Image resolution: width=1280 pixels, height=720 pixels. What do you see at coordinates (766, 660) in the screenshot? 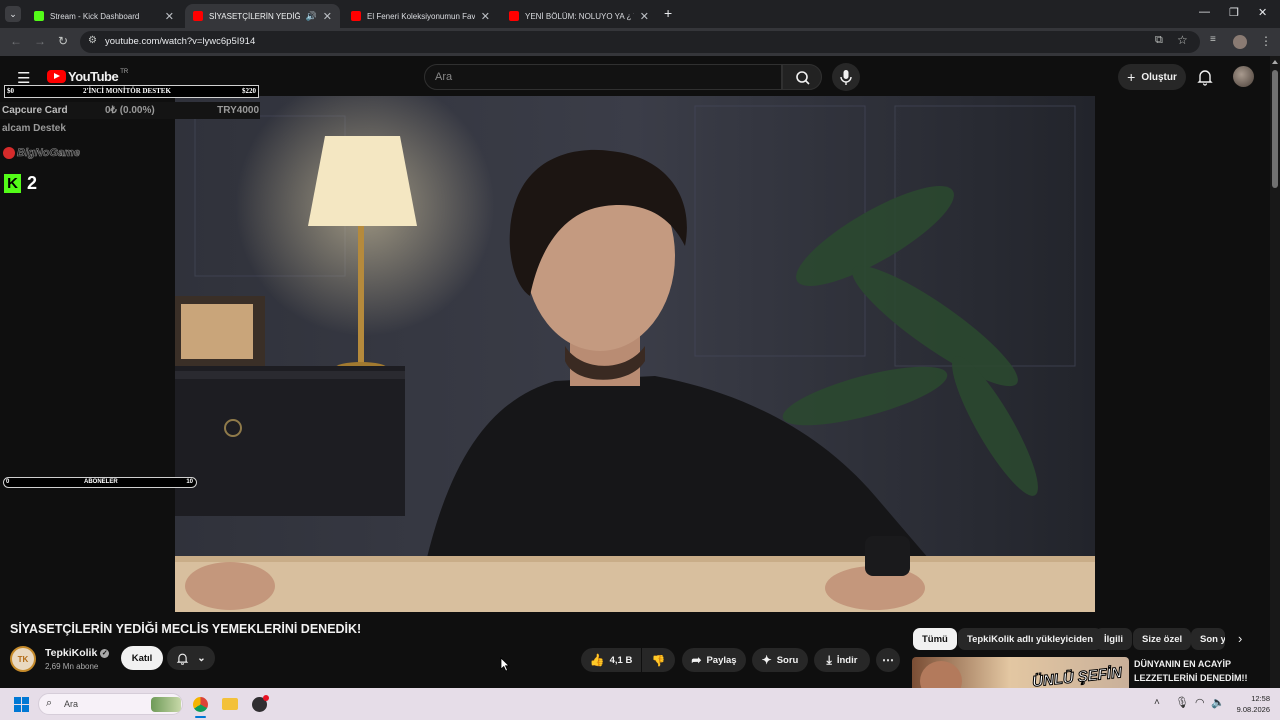
I see `sparkle-icon: ✦` at bounding box center [766, 660].